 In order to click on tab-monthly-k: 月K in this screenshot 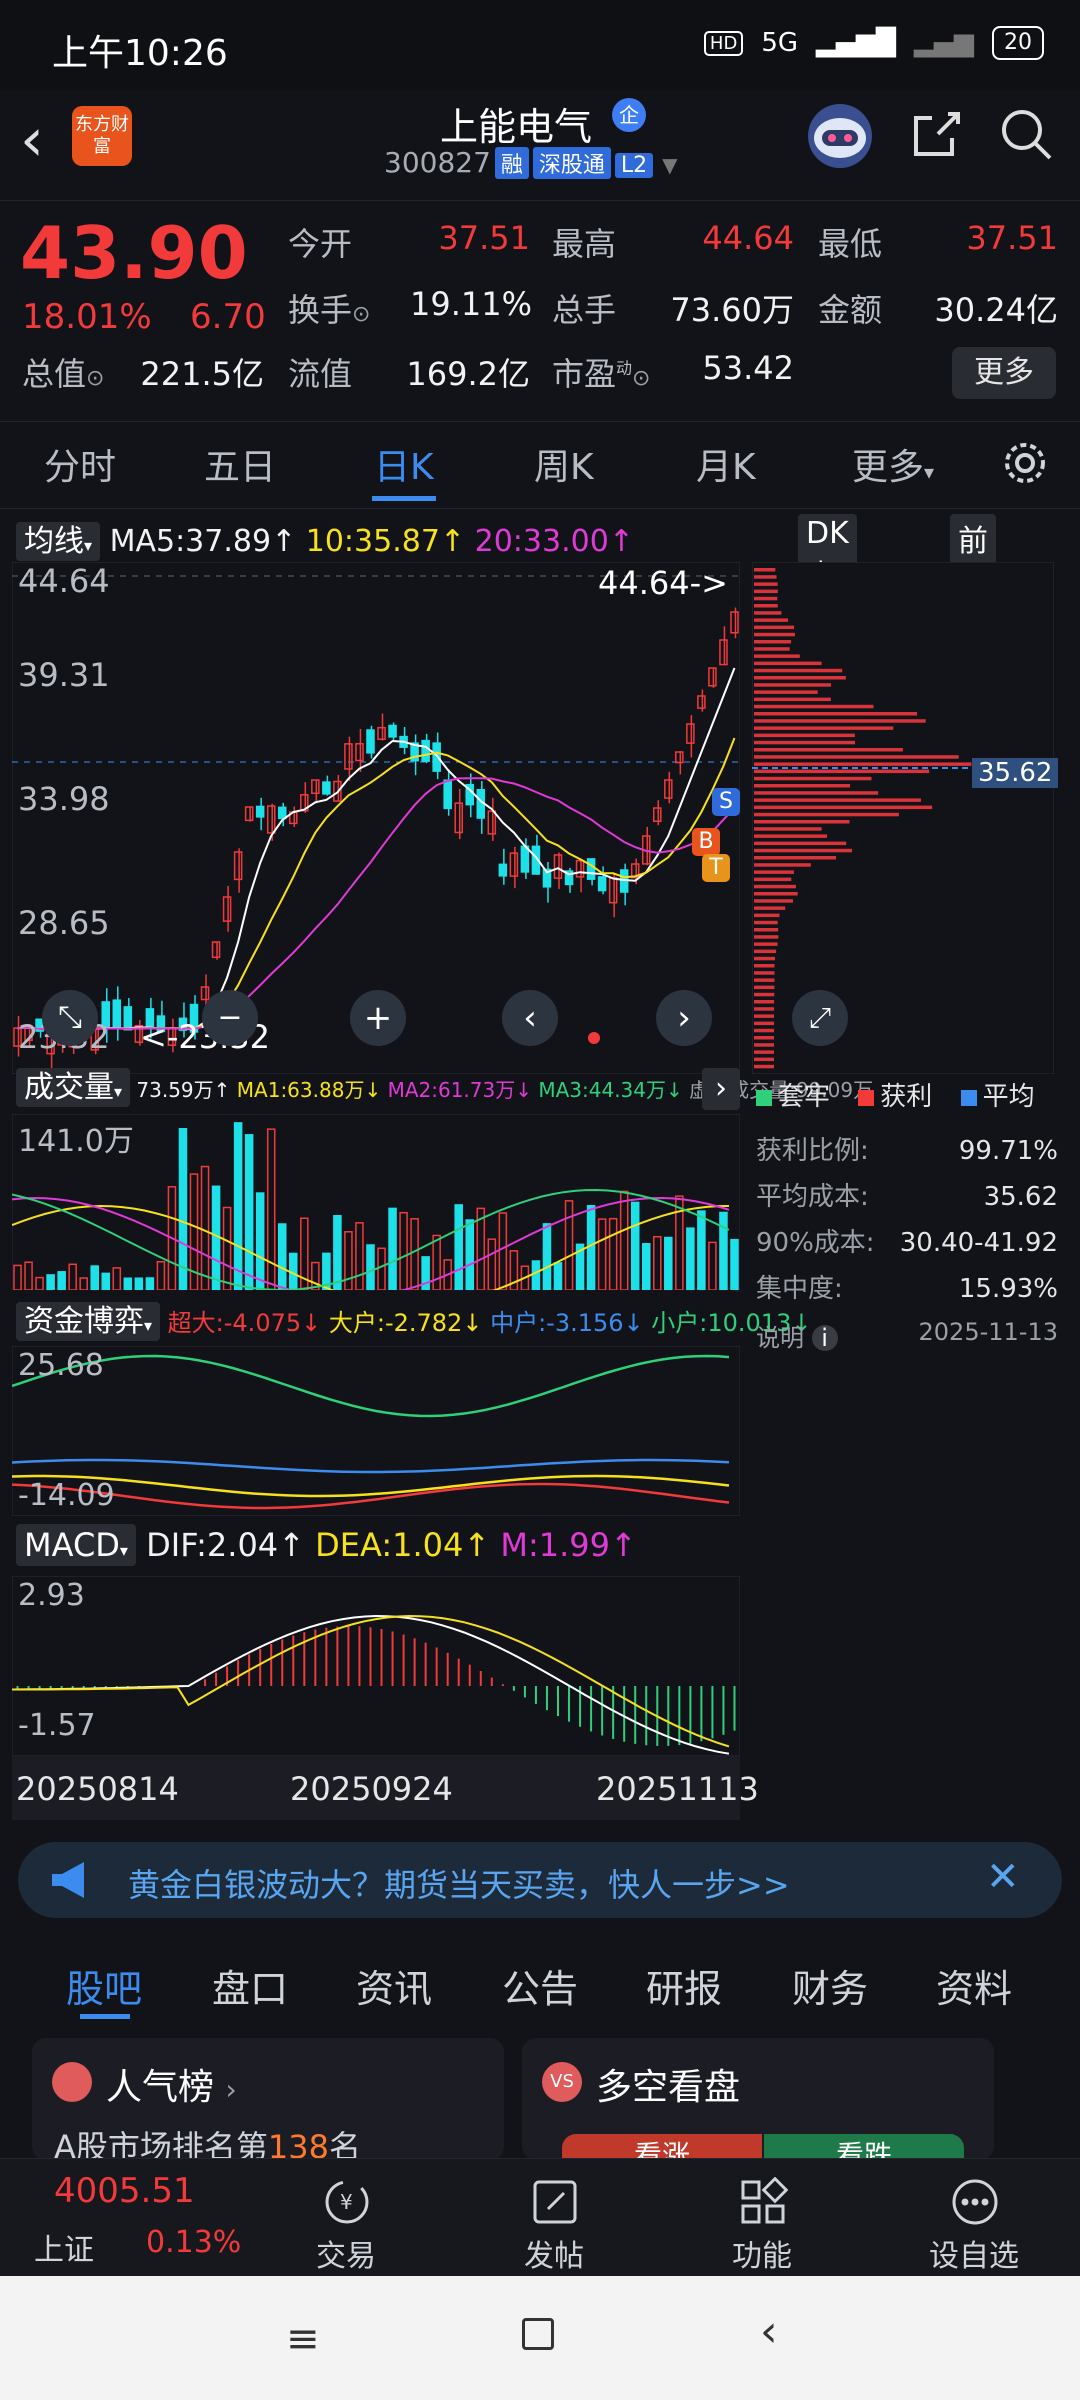, I will do `click(726, 464)`.